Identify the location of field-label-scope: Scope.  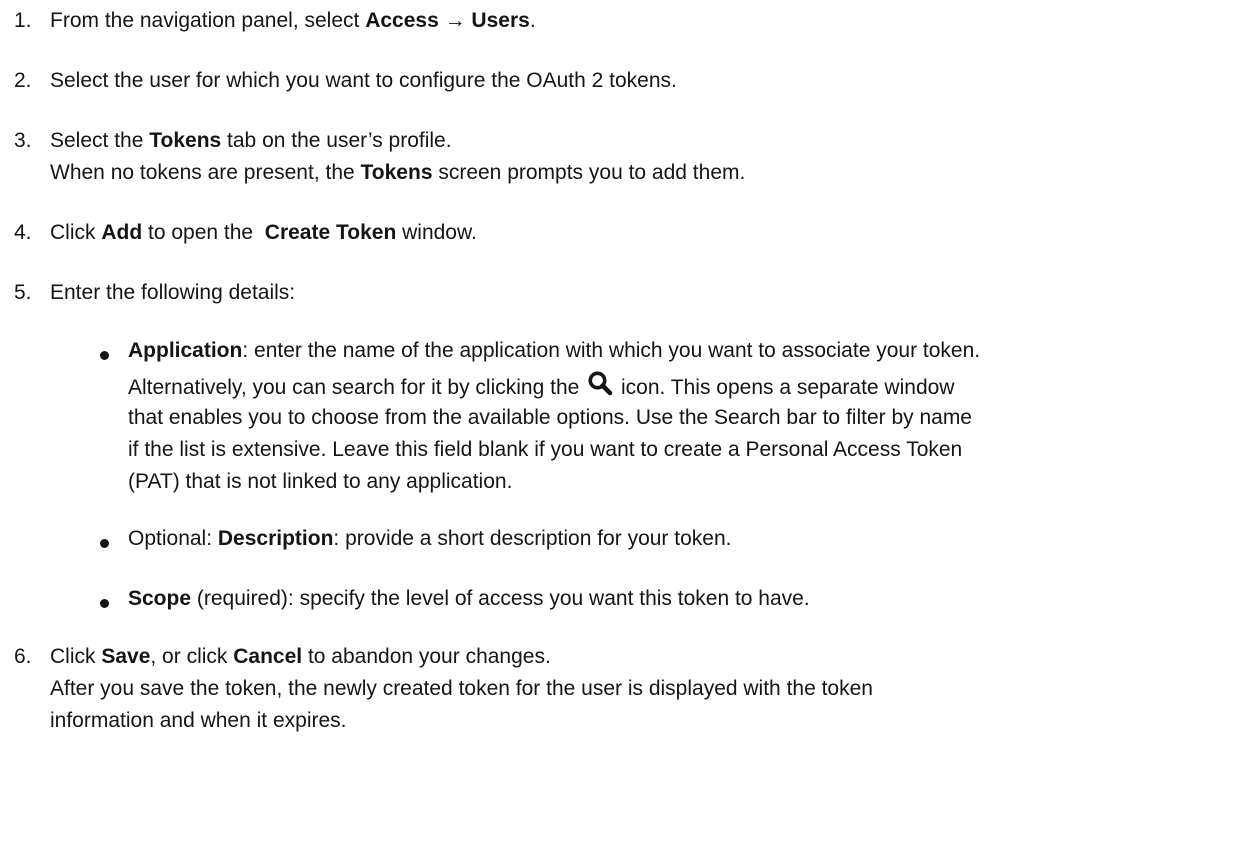
(160, 598).